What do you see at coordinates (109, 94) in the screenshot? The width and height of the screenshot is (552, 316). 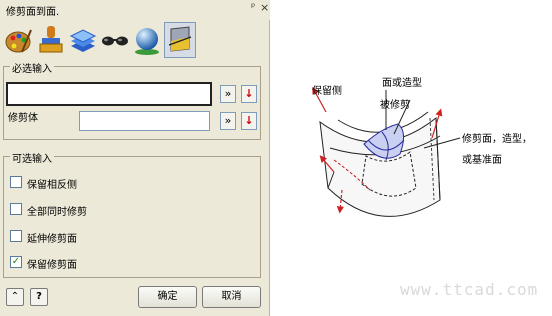 I see `face-field` at bounding box center [109, 94].